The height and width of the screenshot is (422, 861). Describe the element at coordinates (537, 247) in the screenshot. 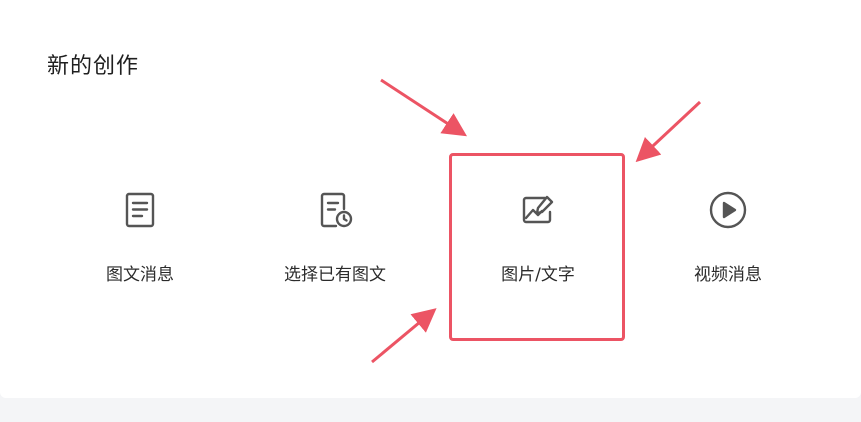

I see `highlight-box` at that location.